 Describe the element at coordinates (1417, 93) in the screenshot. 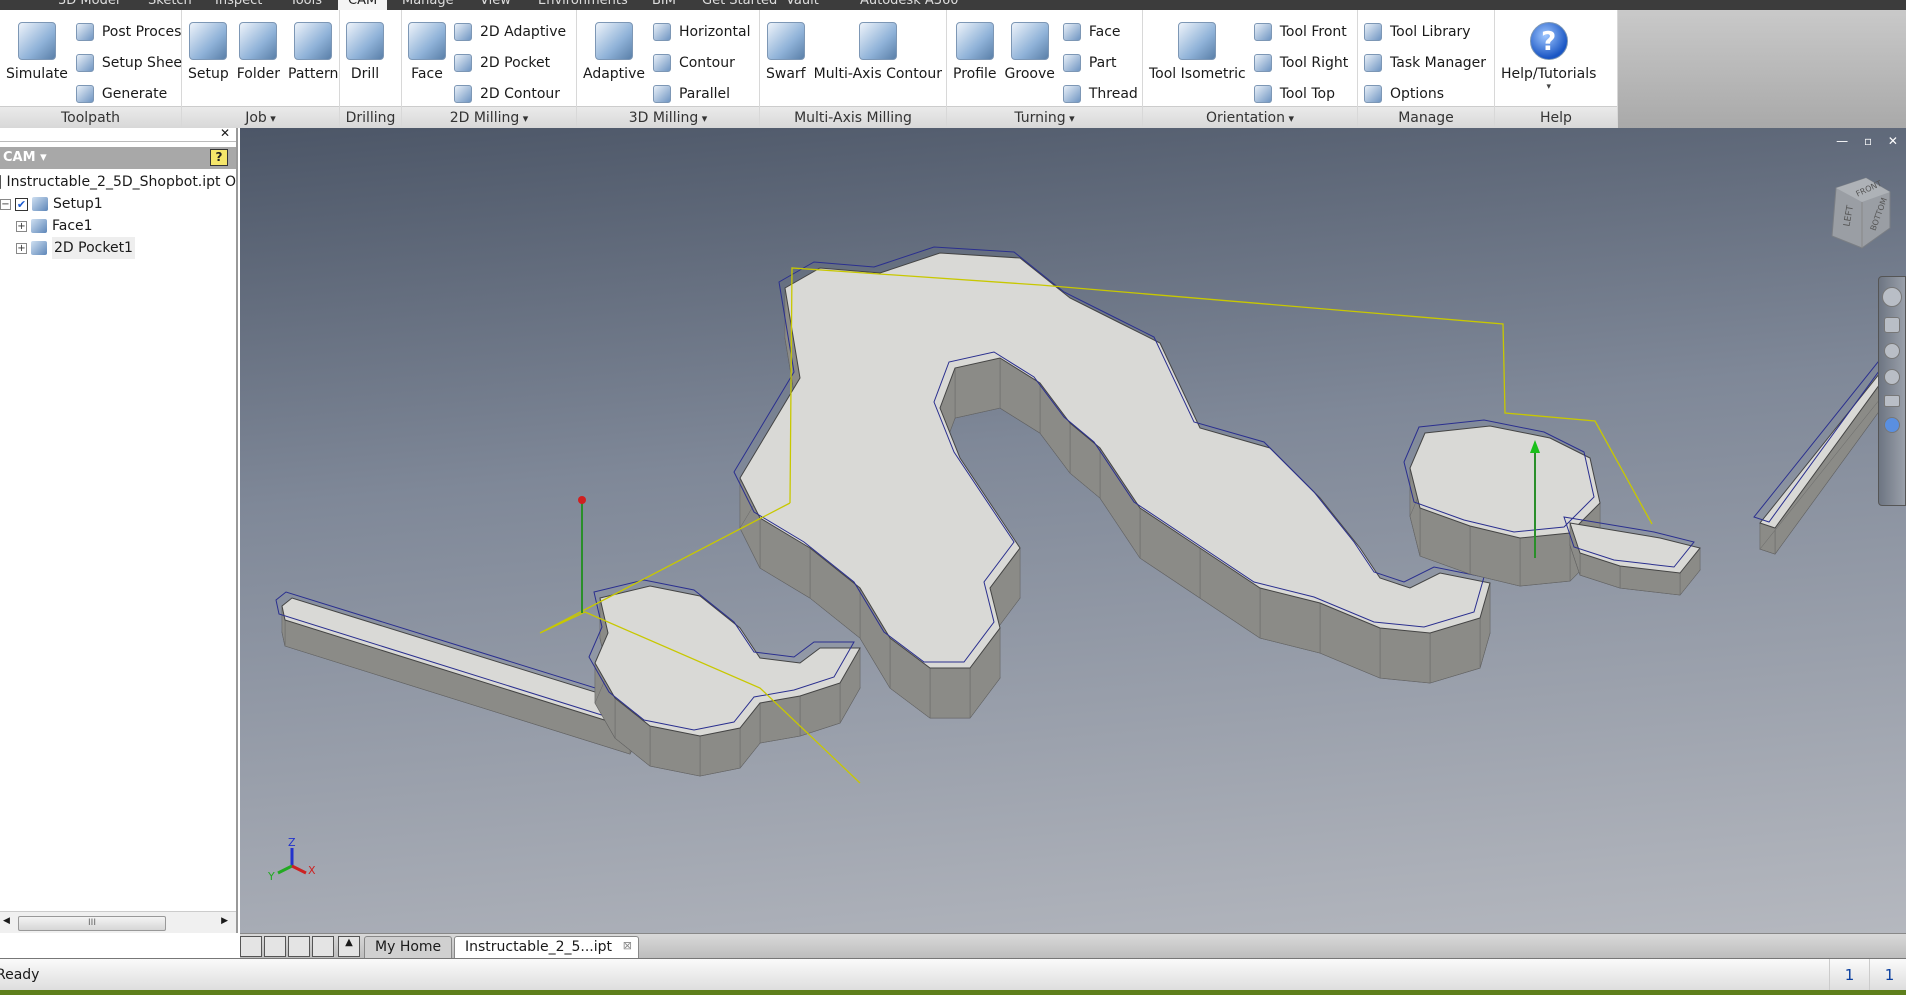

I see `button-label: Options` at that location.